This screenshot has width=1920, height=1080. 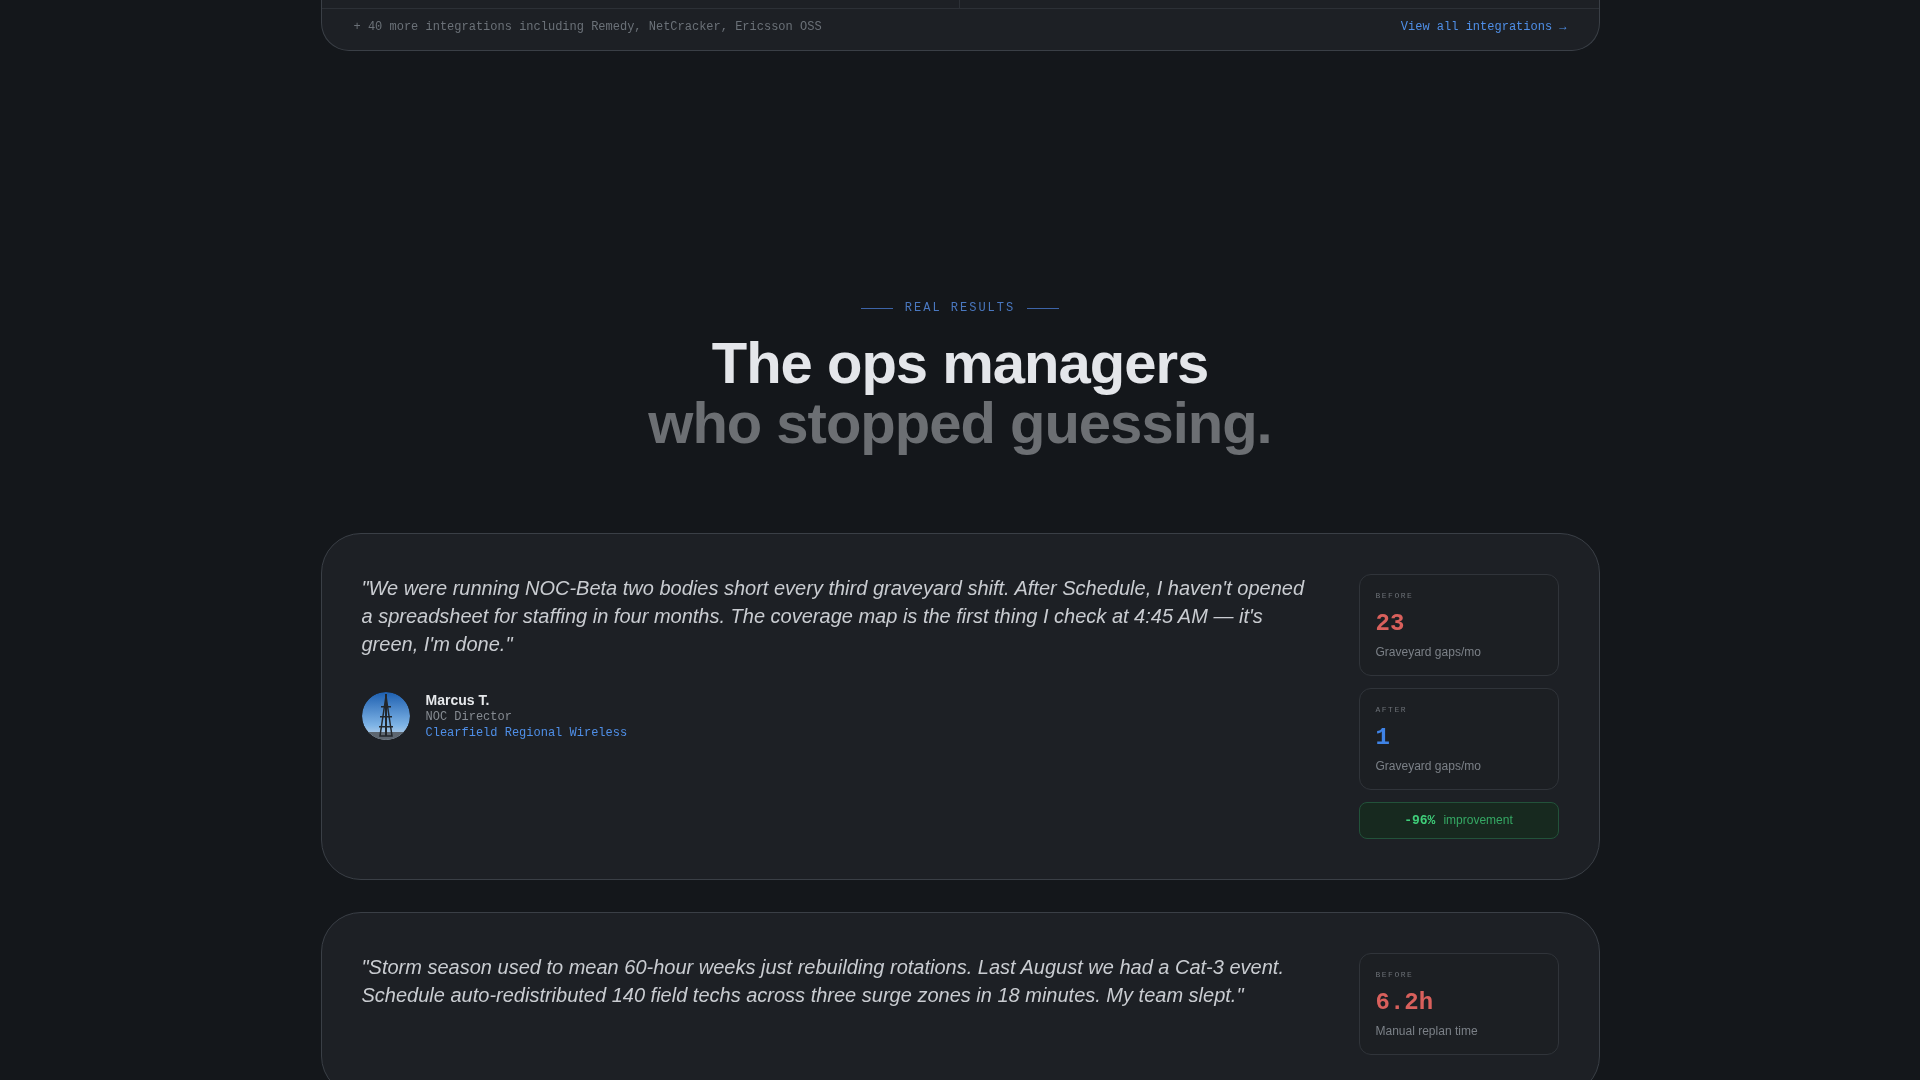 What do you see at coordinates (960, 308) in the screenshot?
I see `section-eyebrow: REAL RESULTS` at bounding box center [960, 308].